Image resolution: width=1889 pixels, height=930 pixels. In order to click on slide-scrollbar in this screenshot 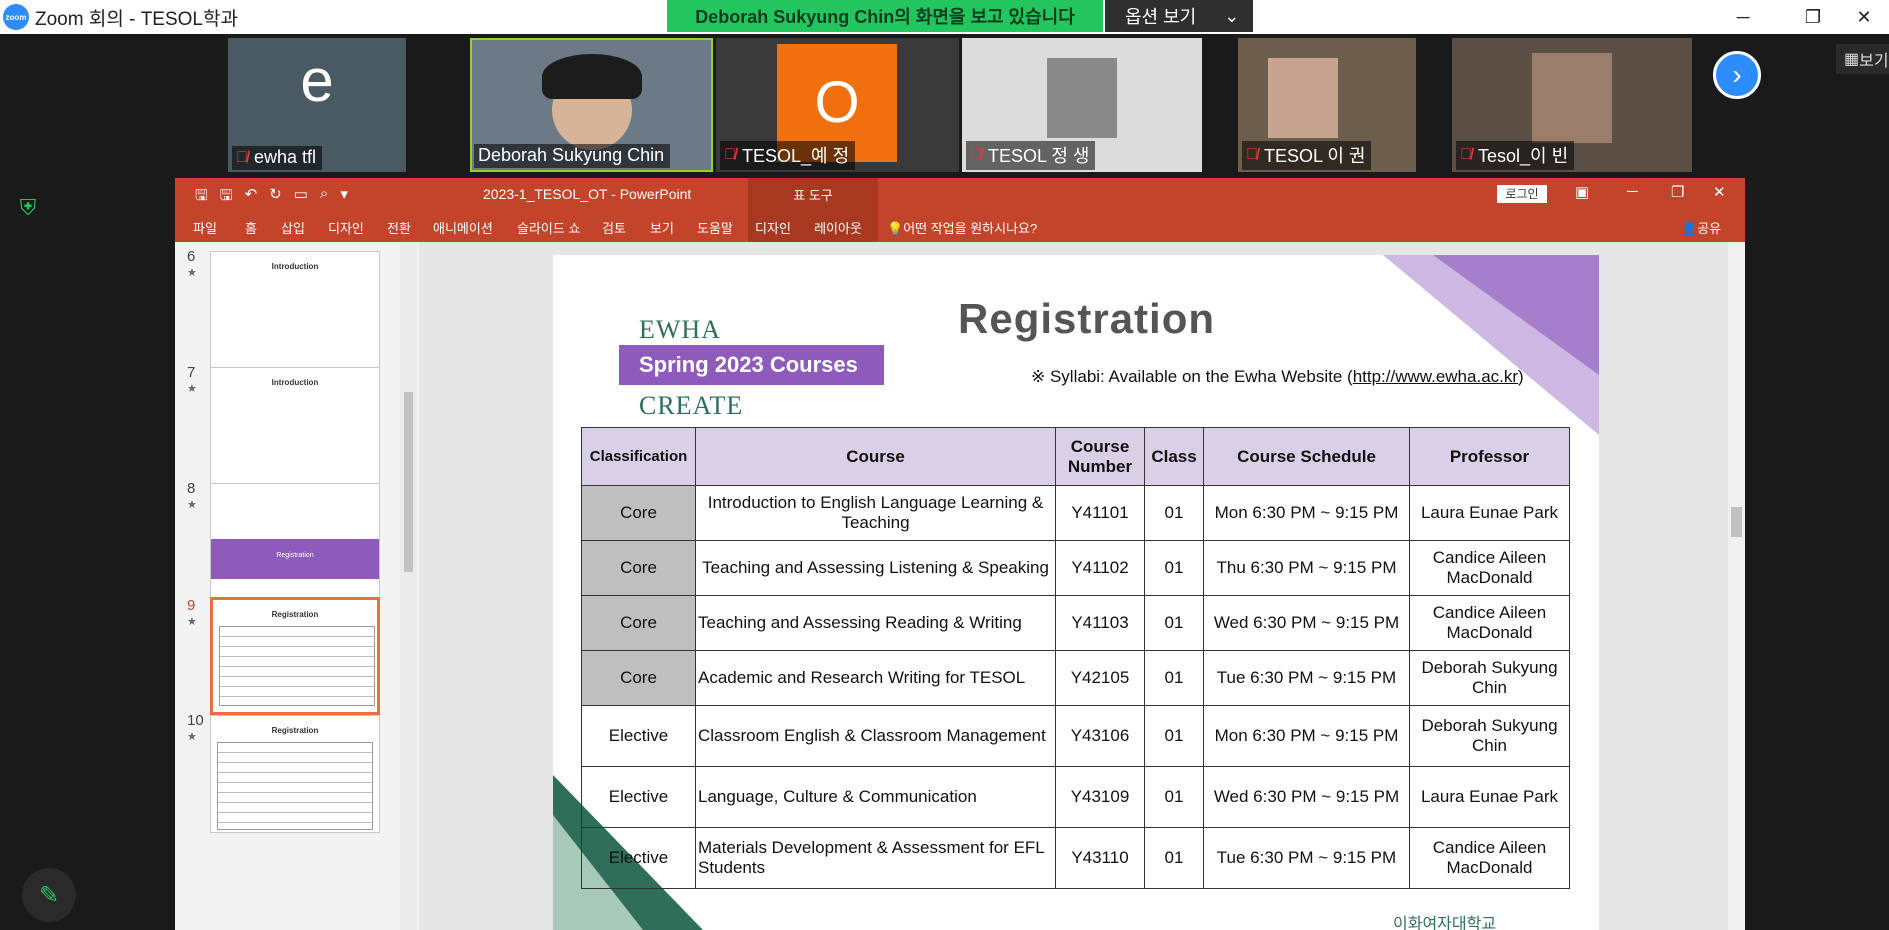, I will do `click(1736, 586)`.